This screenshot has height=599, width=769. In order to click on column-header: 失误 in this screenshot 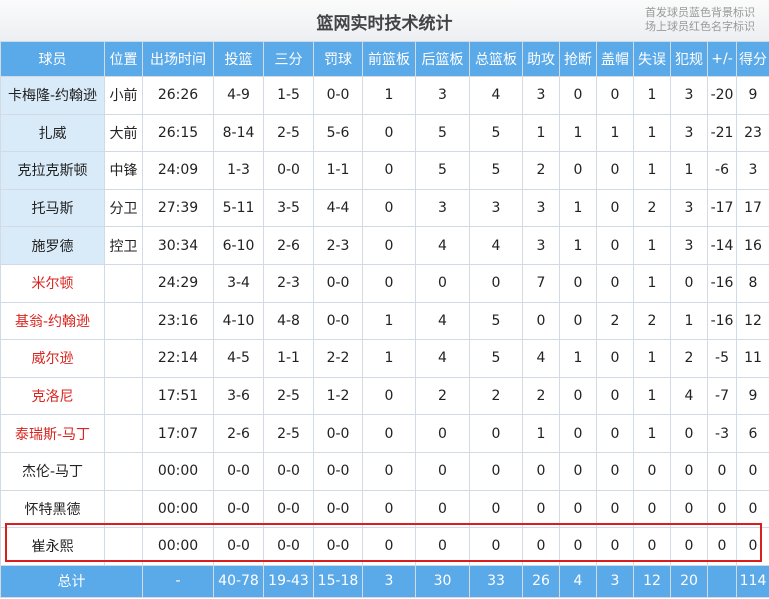, I will do `click(652, 59)`.